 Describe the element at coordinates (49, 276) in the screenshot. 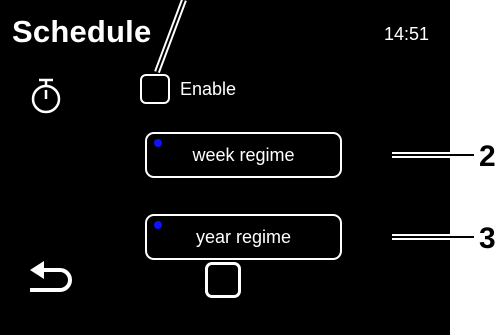

I see `back-arrow-icon` at that location.